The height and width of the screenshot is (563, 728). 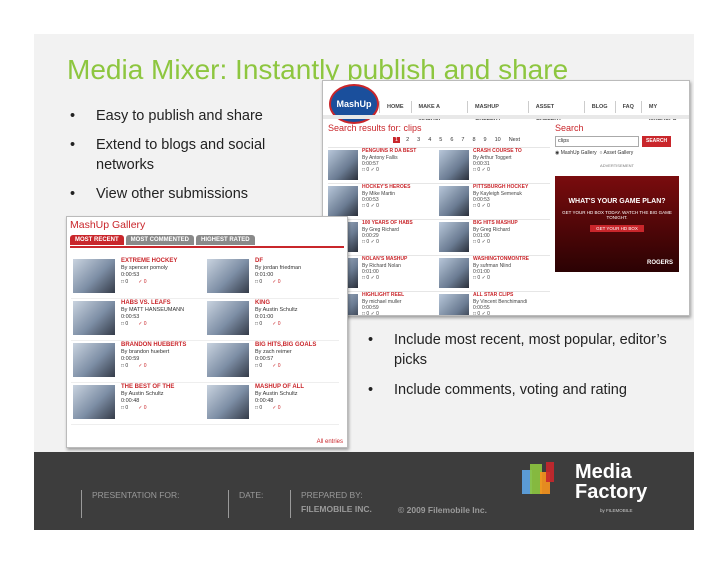 I want to click on tab-most-commented: MOST COMMENTED, so click(x=160, y=240).